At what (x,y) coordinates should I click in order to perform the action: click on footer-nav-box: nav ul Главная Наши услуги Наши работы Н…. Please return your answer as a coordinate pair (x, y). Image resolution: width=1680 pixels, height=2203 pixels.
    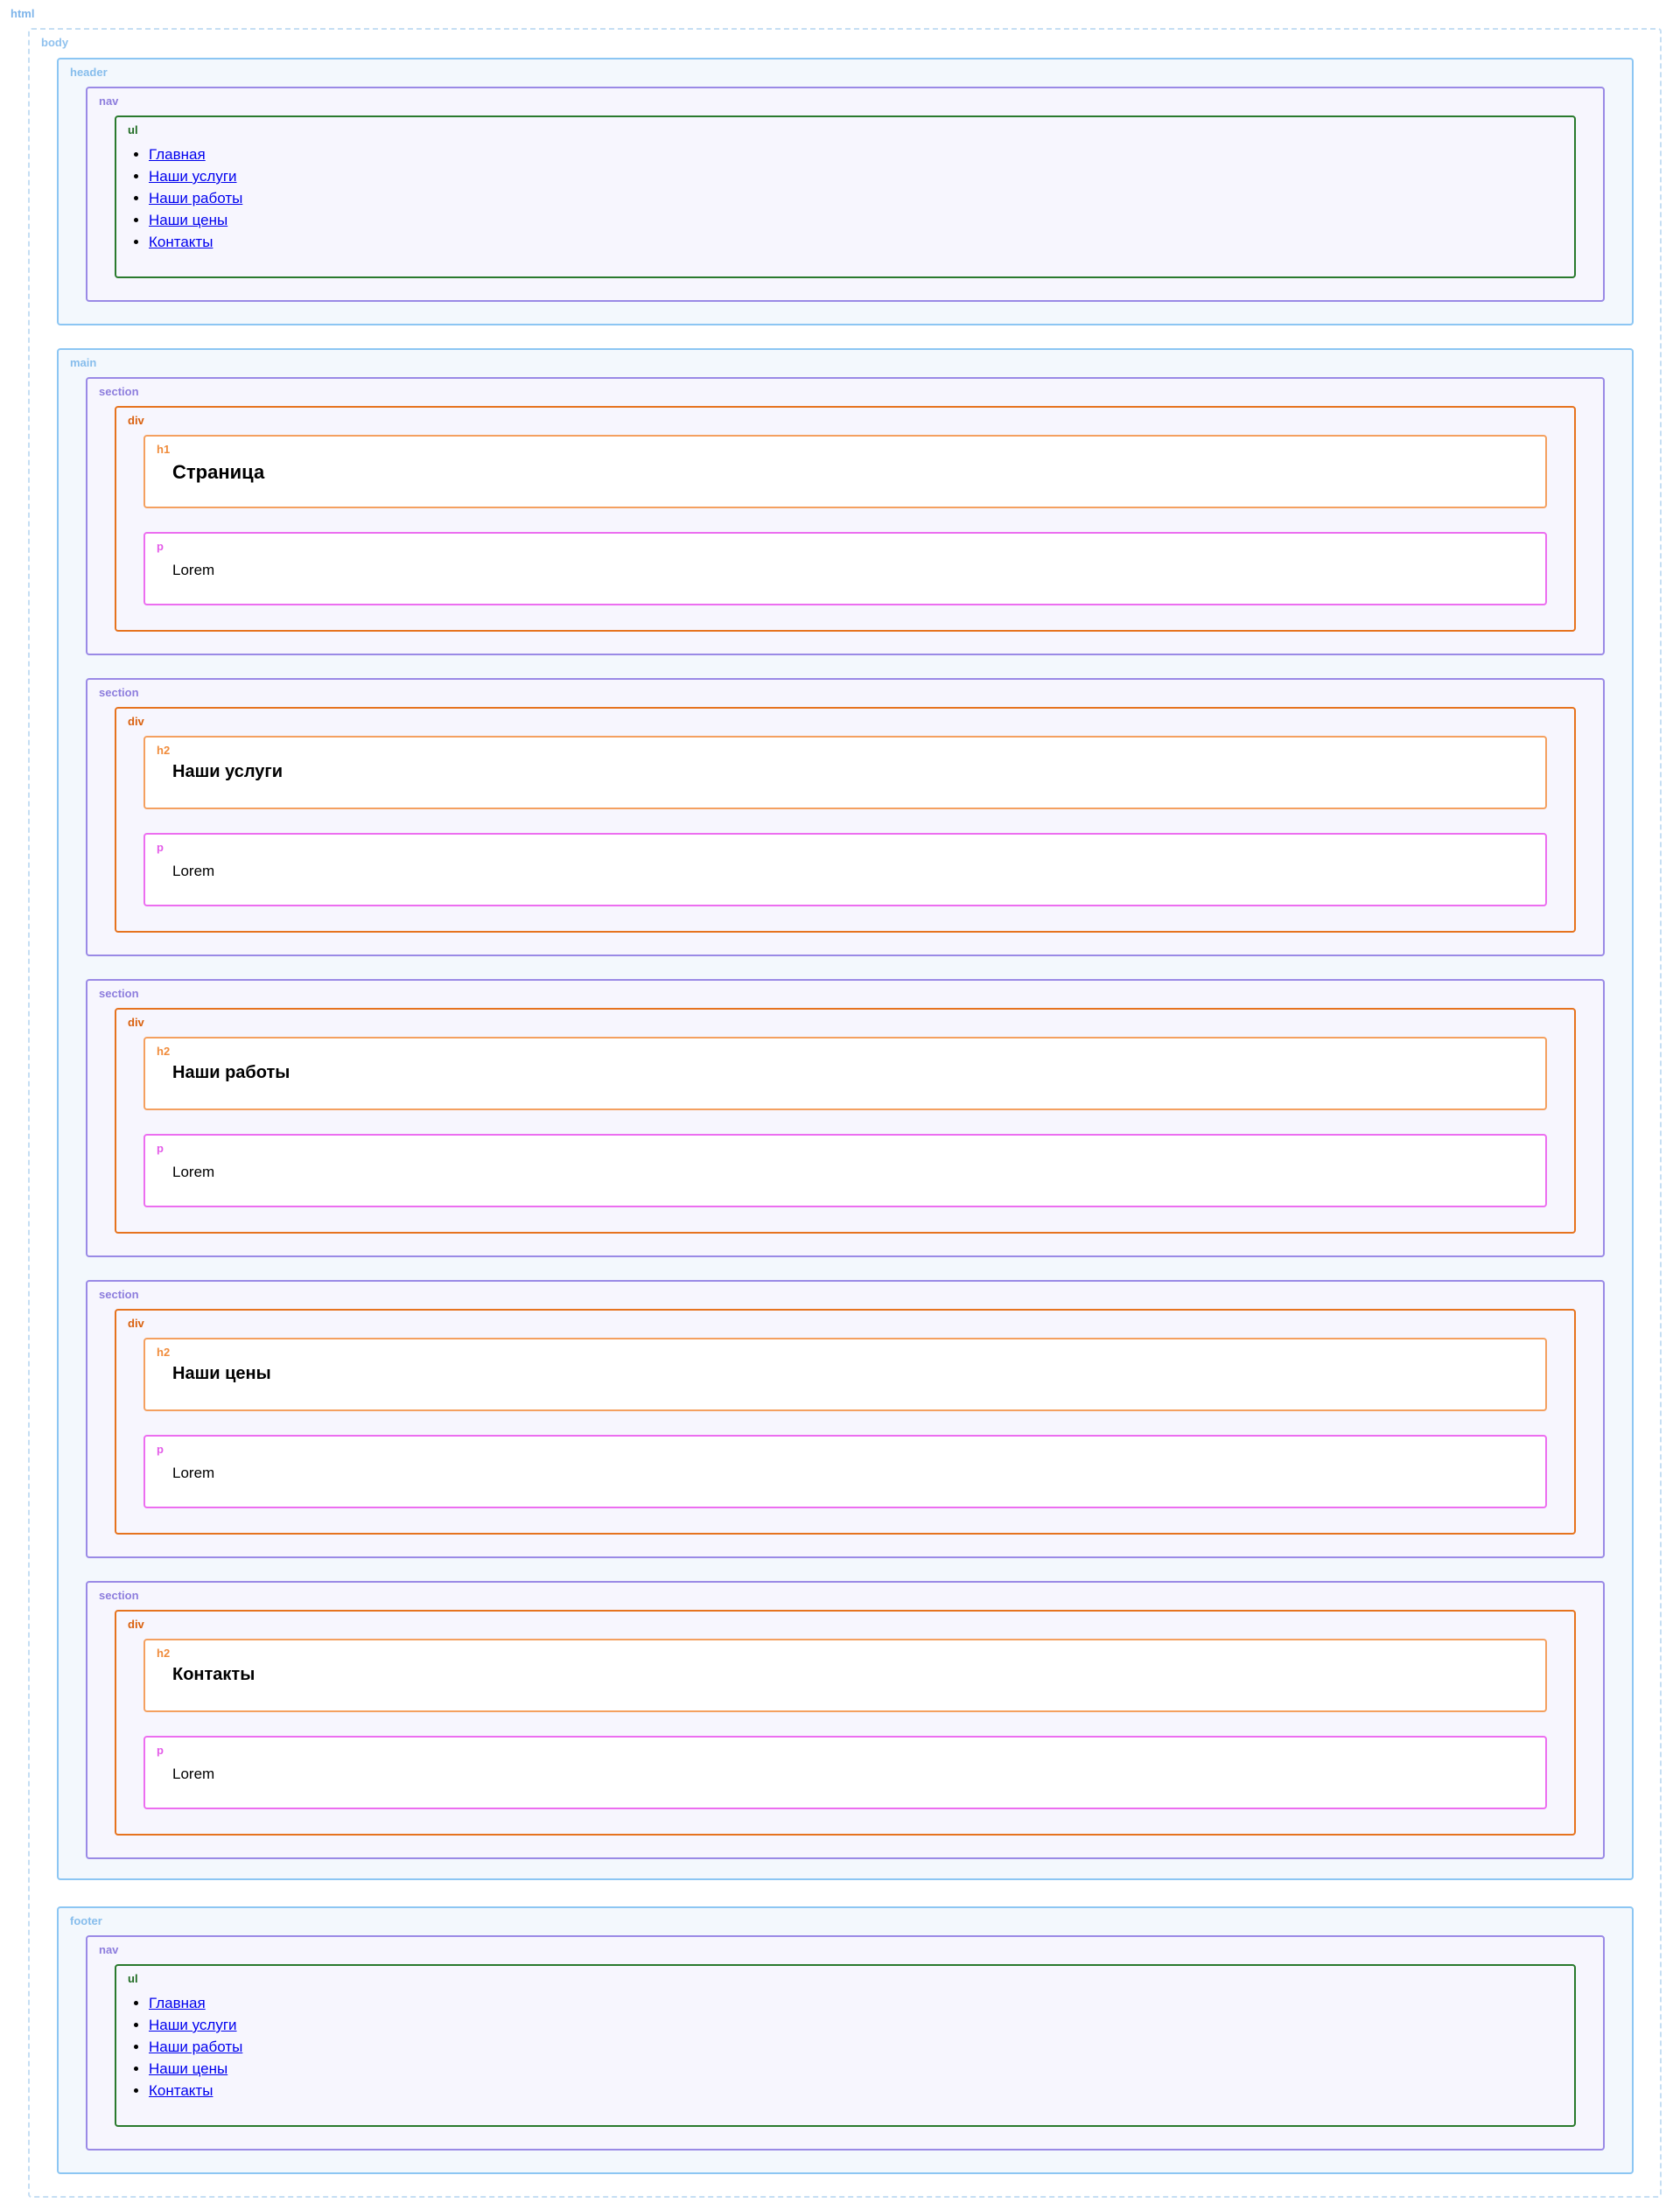
    Looking at the image, I should click on (845, 2043).